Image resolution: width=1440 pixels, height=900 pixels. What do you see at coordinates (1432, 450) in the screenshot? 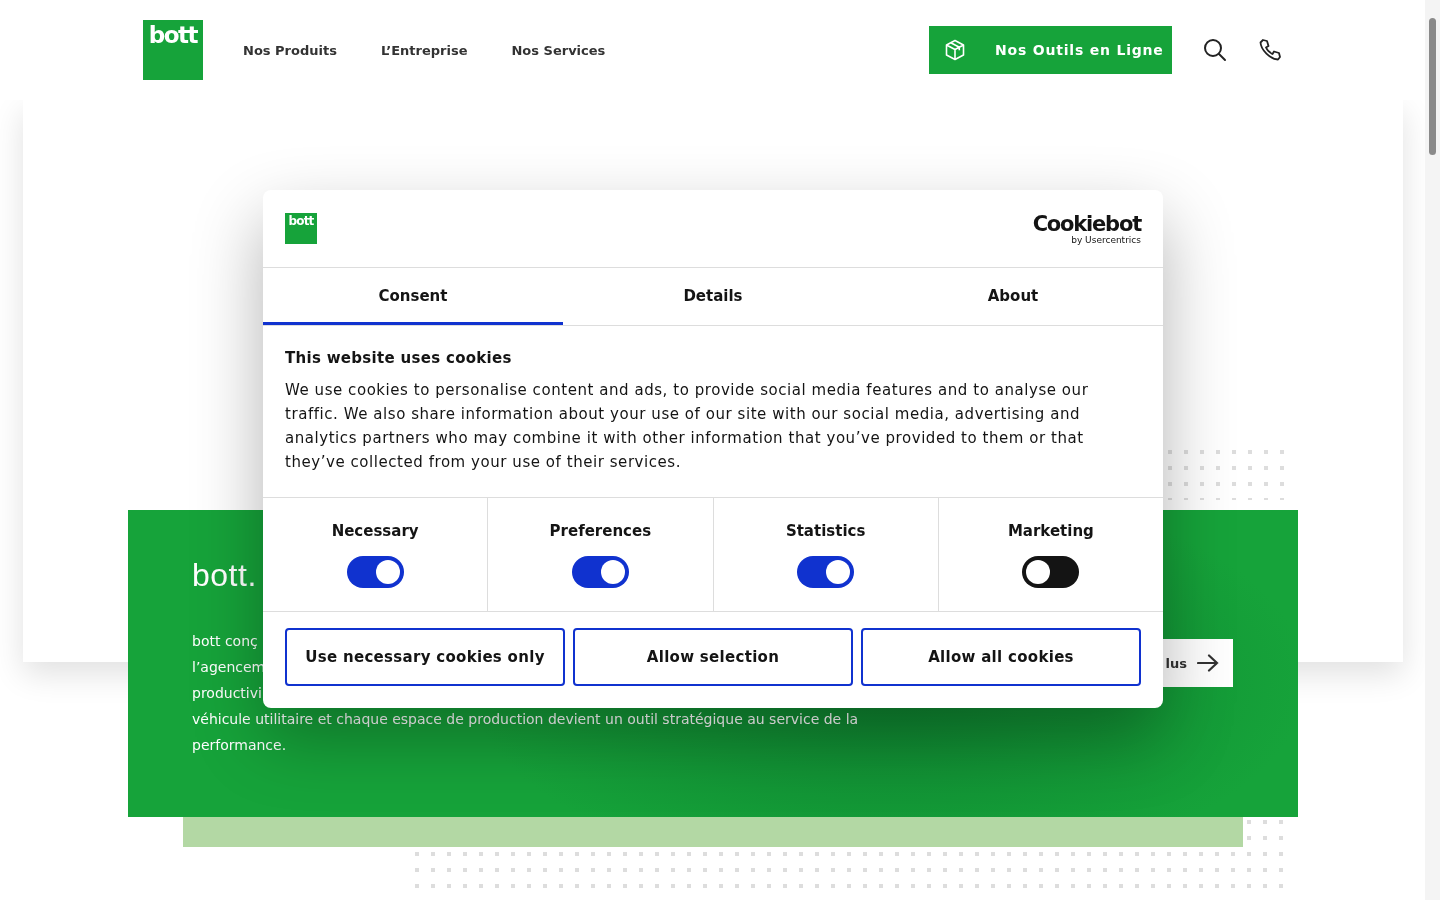
I see `scrollbar` at bounding box center [1432, 450].